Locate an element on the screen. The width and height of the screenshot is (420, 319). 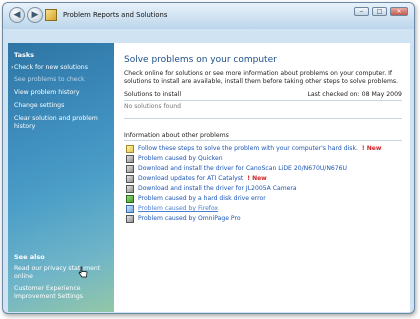
arrow-right-icon: › is located at coordinates (12, 67).